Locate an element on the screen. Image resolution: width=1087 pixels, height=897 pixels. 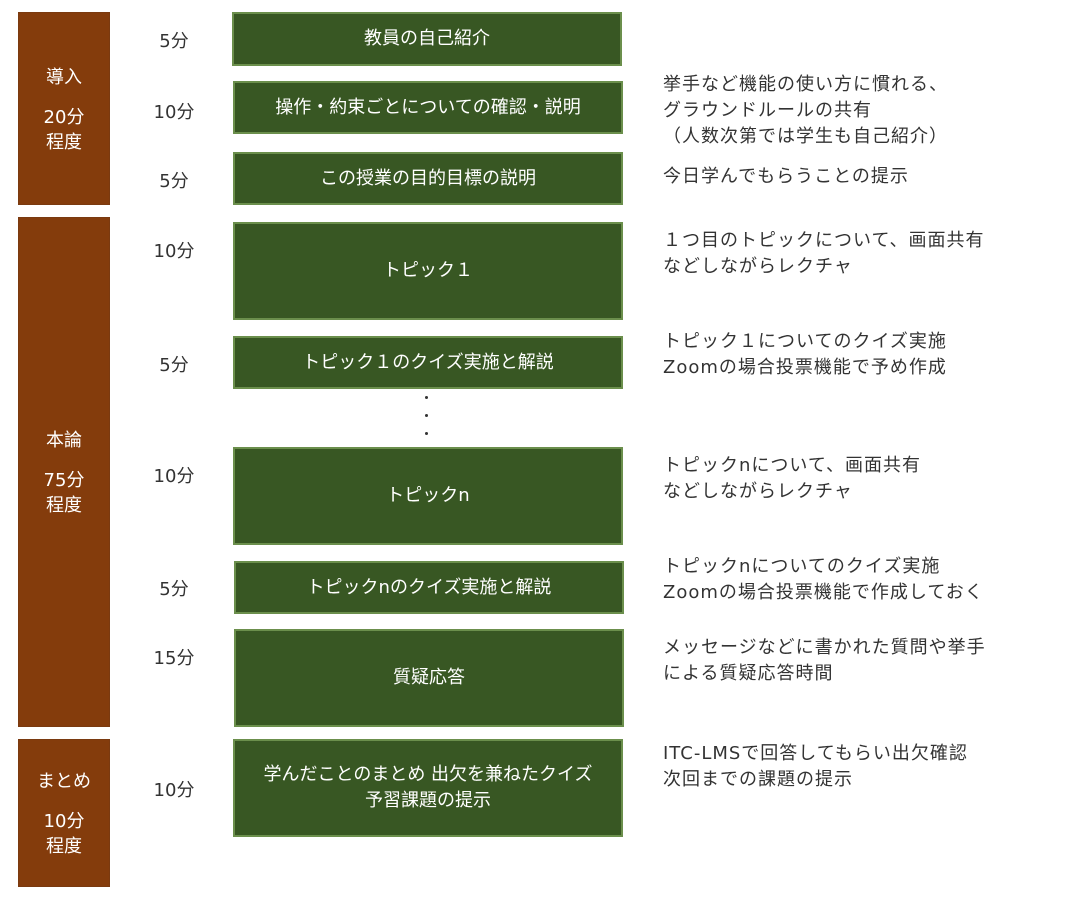
step-box: トピック１のクイズ実施と解説 is located at coordinates (428, 362).